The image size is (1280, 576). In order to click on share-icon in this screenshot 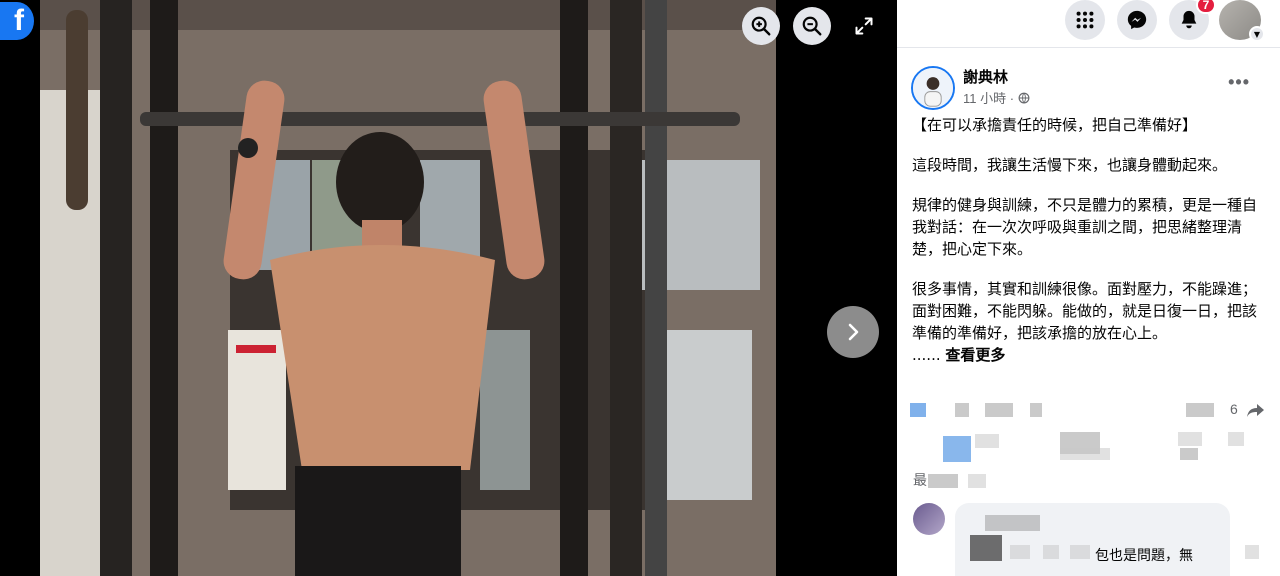, I will do `click(1256, 410)`.